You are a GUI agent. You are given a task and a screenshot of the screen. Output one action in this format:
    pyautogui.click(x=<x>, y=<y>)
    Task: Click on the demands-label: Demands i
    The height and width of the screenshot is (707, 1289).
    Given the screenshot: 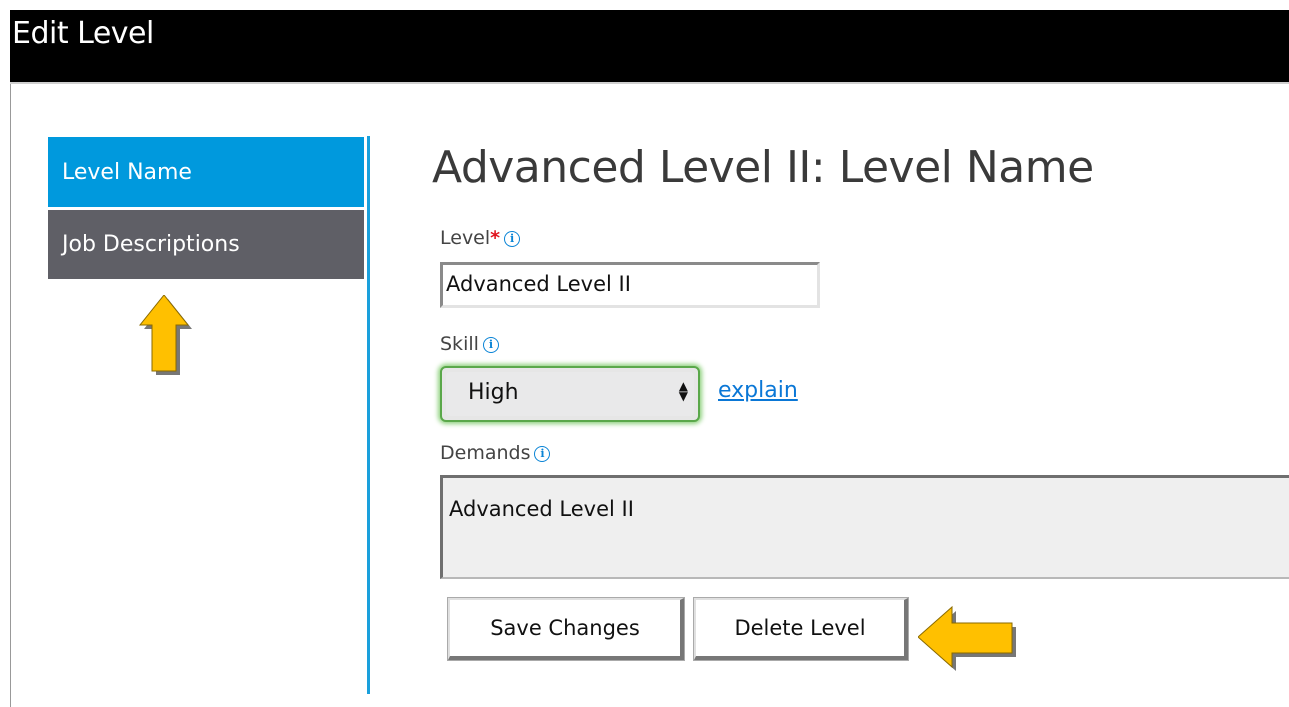 What is the action you would take?
    pyautogui.click(x=495, y=453)
    